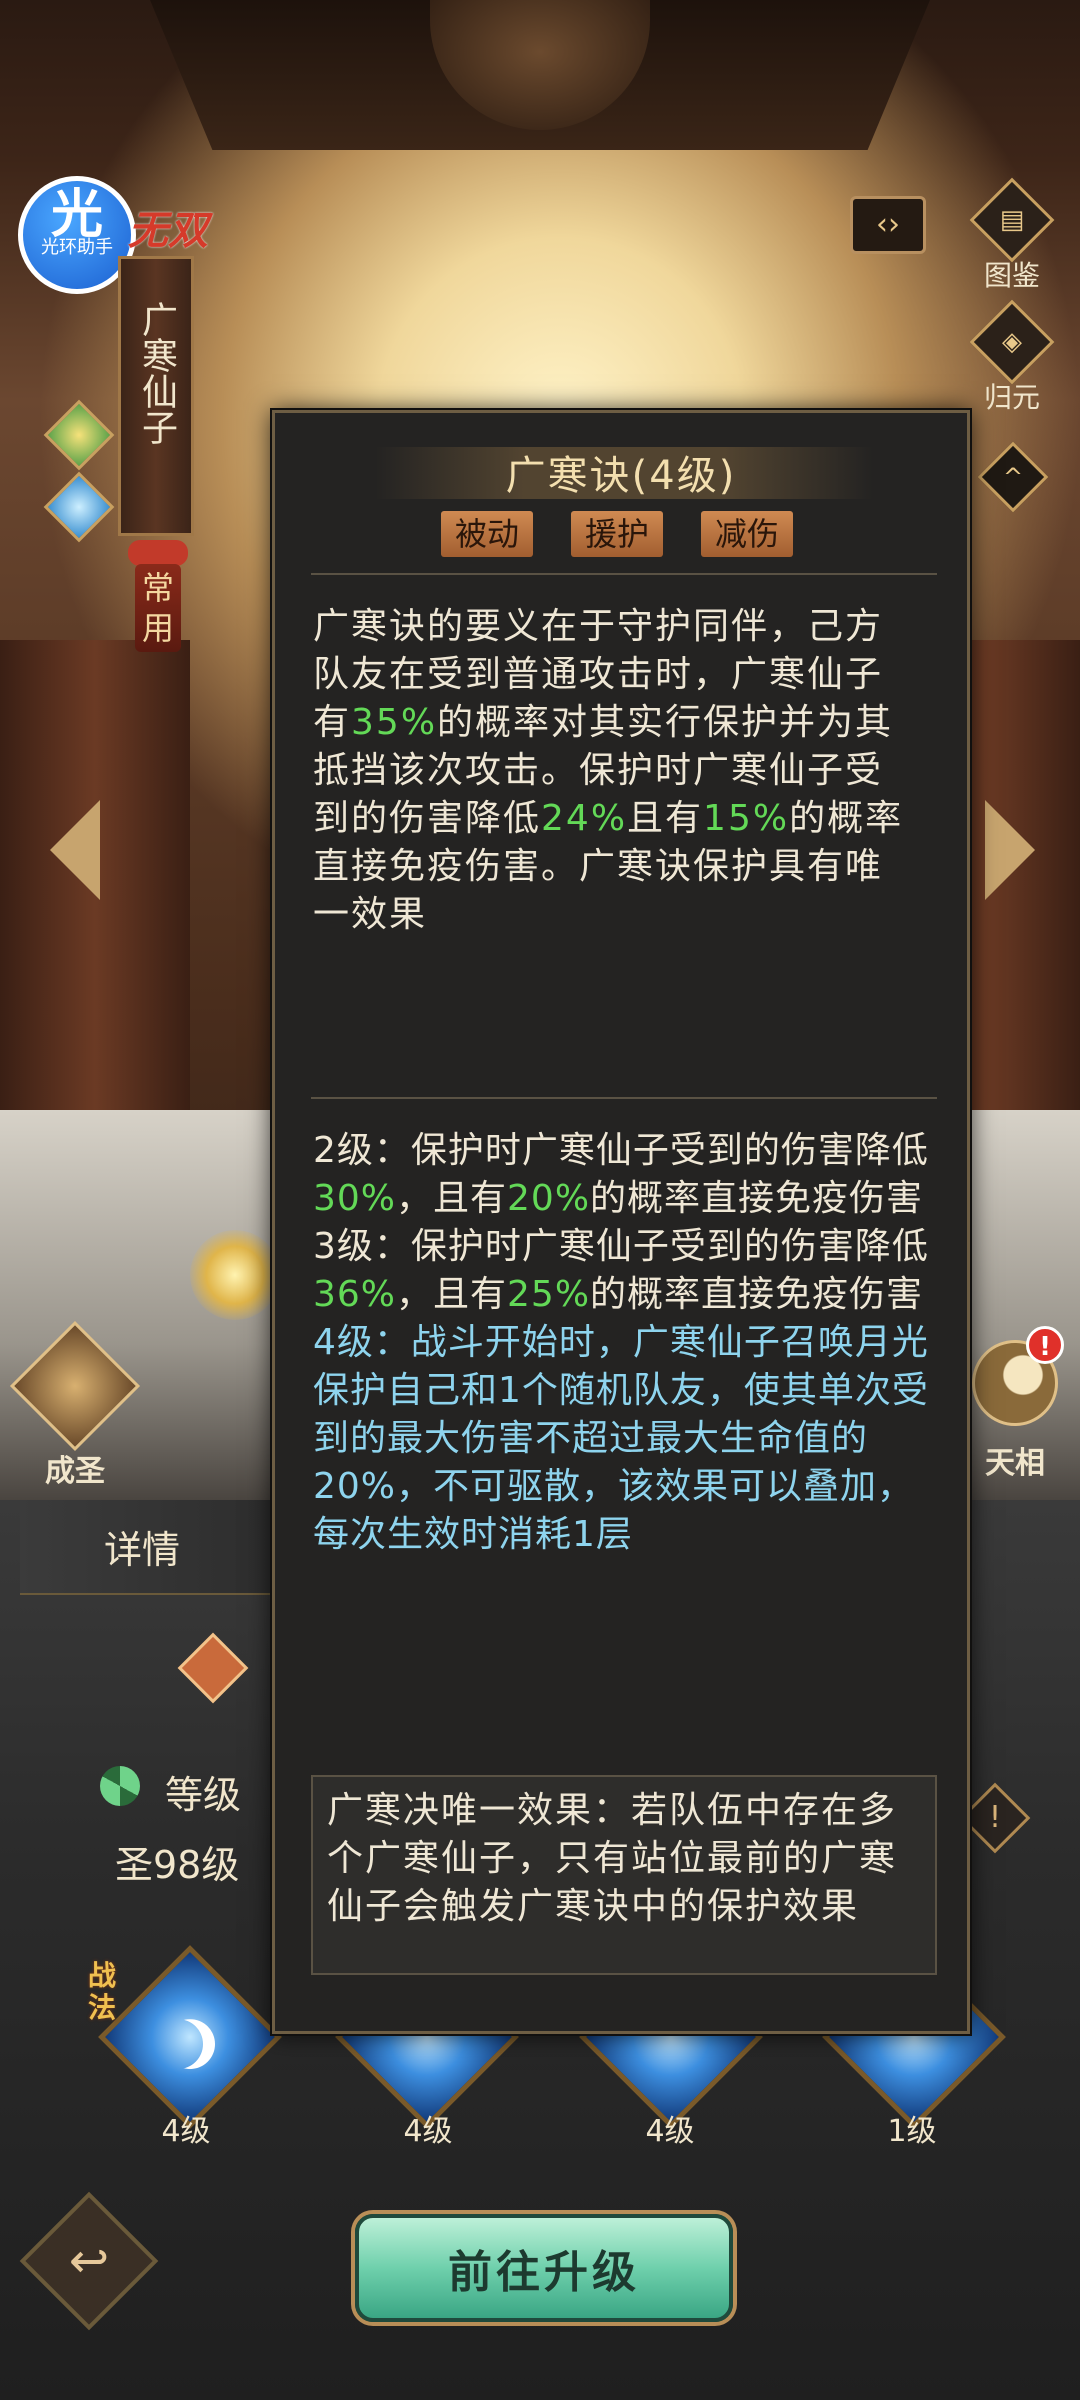 This screenshot has height=2400, width=1080. What do you see at coordinates (746, 818) in the screenshot?
I see `desc-value-3: 15%` at bounding box center [746, 818].